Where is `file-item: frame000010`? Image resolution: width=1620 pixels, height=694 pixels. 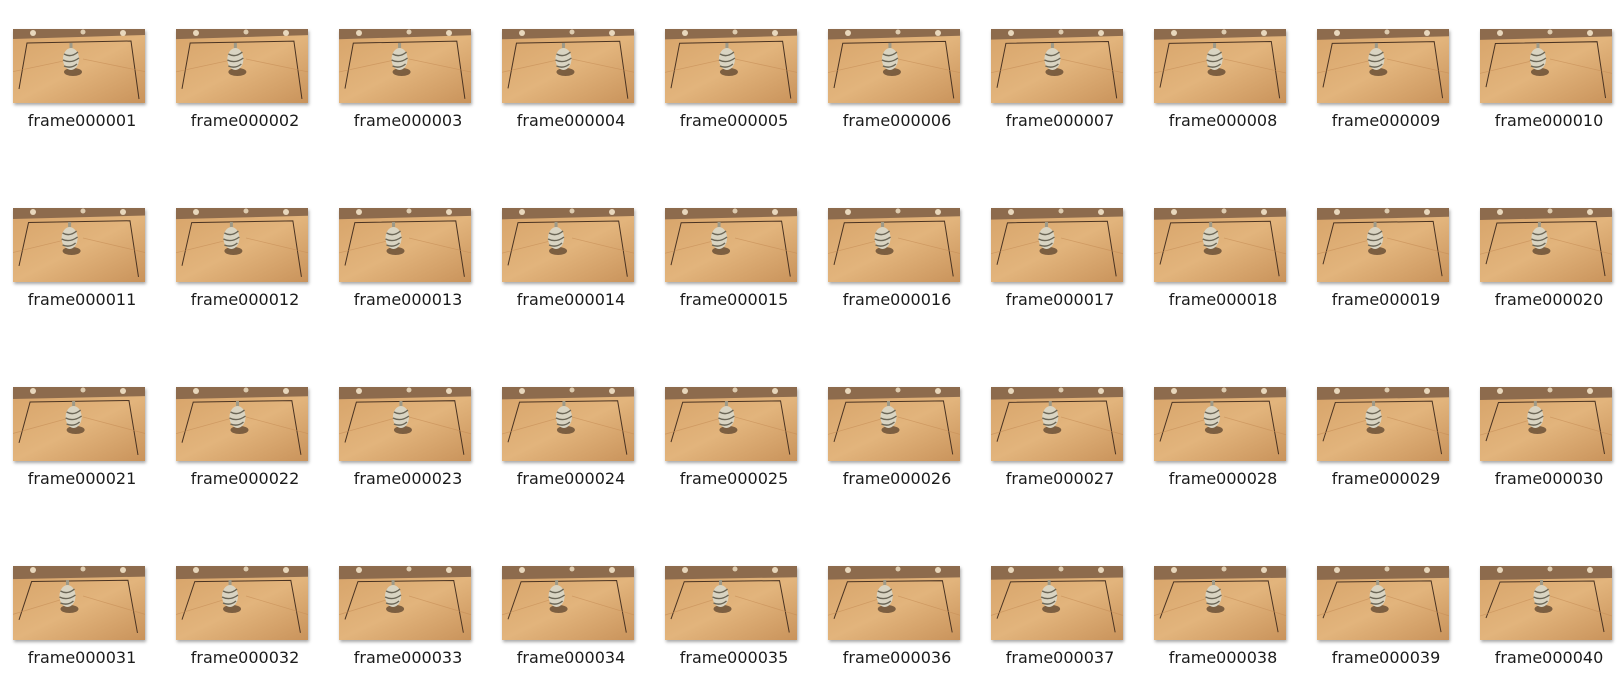 file-item: frame000010 is located at coordinates (1547, 92).